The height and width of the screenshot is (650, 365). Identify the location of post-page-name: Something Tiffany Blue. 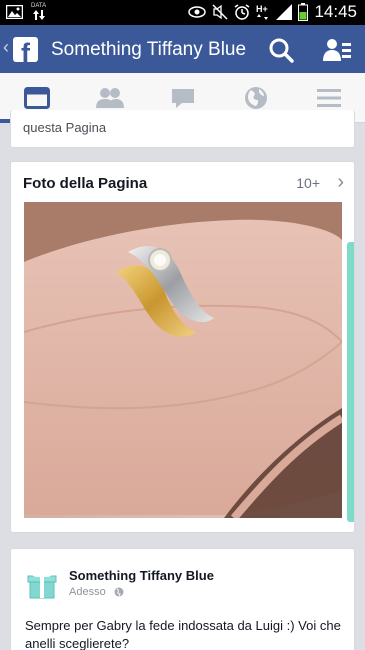
(141, 575).